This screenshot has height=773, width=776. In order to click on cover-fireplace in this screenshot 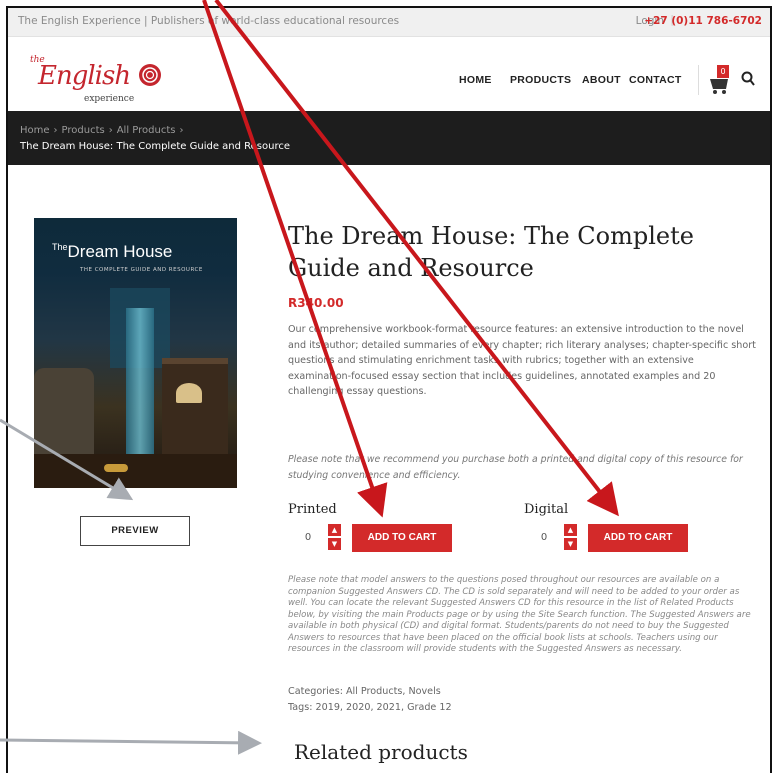, I will do `click(195, 406)`.